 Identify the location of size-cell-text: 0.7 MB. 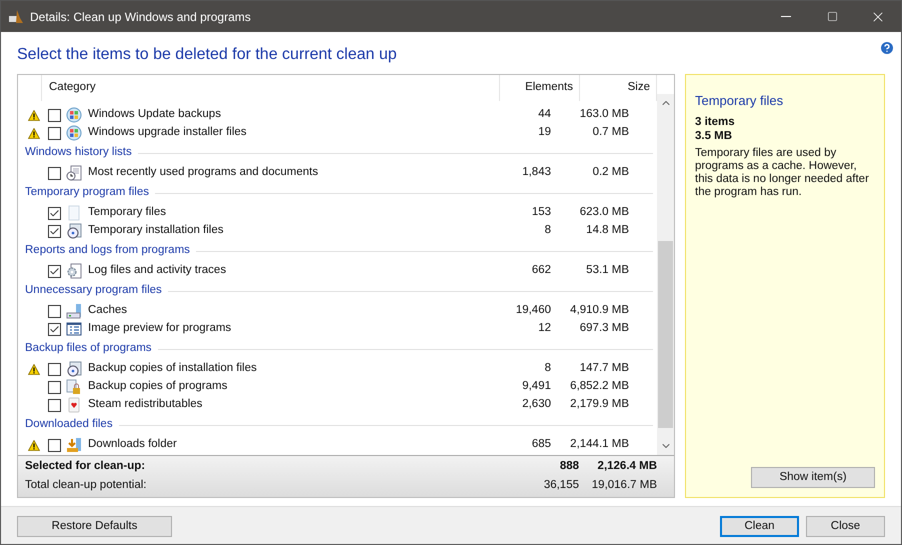
(611, 132).